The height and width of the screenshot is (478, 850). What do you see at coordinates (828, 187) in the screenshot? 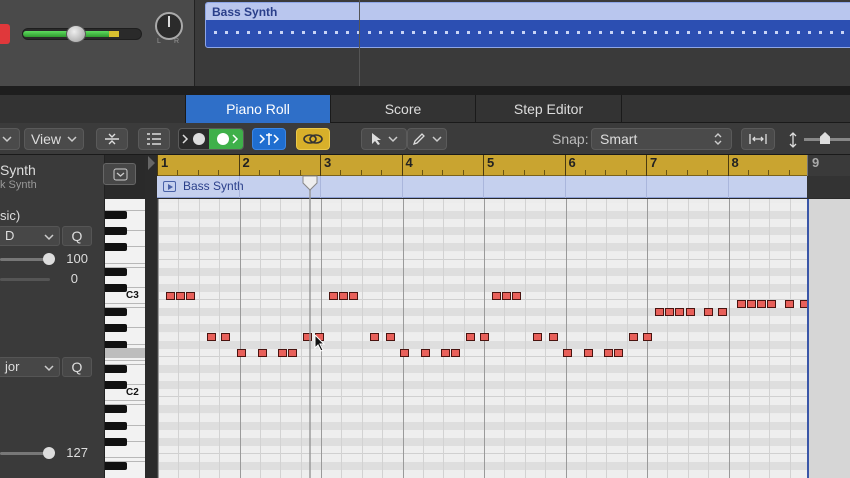
I see `region-header-extension` at bounding box center [828, 187].